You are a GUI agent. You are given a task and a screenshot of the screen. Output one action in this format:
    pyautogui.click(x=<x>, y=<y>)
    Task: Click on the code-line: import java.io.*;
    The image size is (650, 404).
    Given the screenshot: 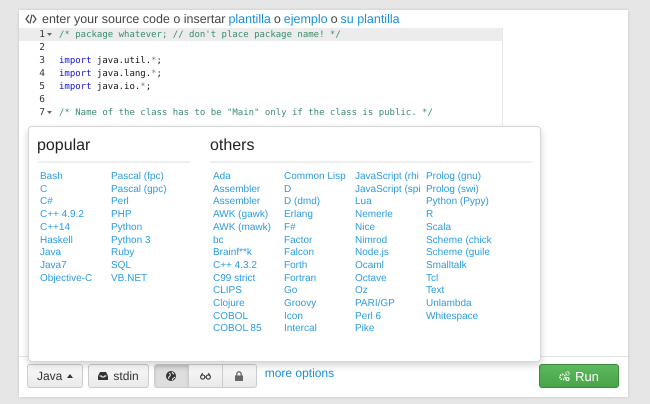 What is the action you would take?
    pyautogui.click(x=105, y=87)
    